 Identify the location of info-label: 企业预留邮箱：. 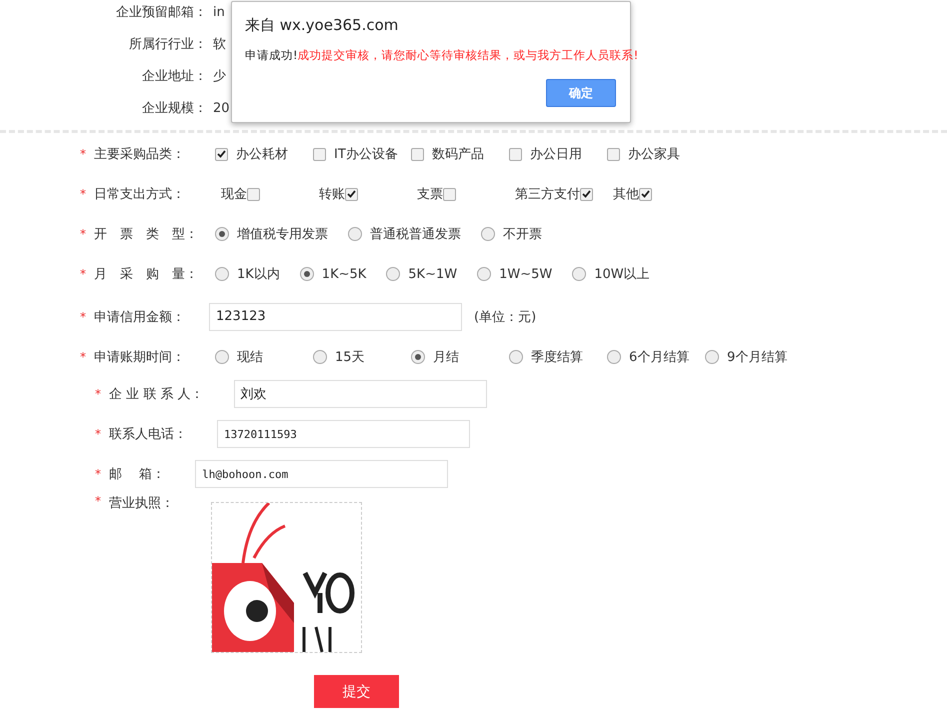
(161, 12).